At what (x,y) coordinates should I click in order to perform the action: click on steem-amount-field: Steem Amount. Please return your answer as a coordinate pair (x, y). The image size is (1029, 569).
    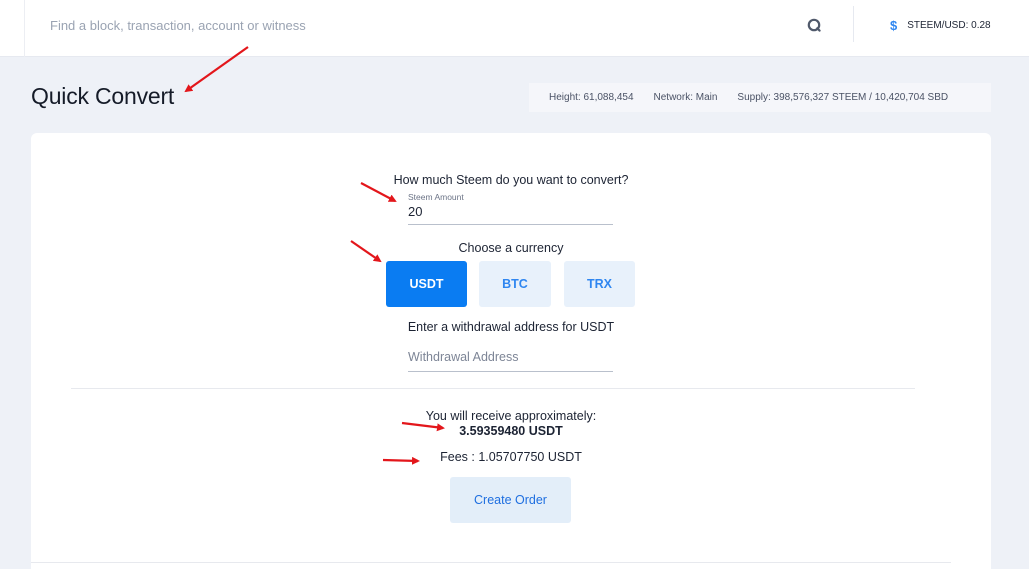
    Looking at the image, I should click on (510, 207).